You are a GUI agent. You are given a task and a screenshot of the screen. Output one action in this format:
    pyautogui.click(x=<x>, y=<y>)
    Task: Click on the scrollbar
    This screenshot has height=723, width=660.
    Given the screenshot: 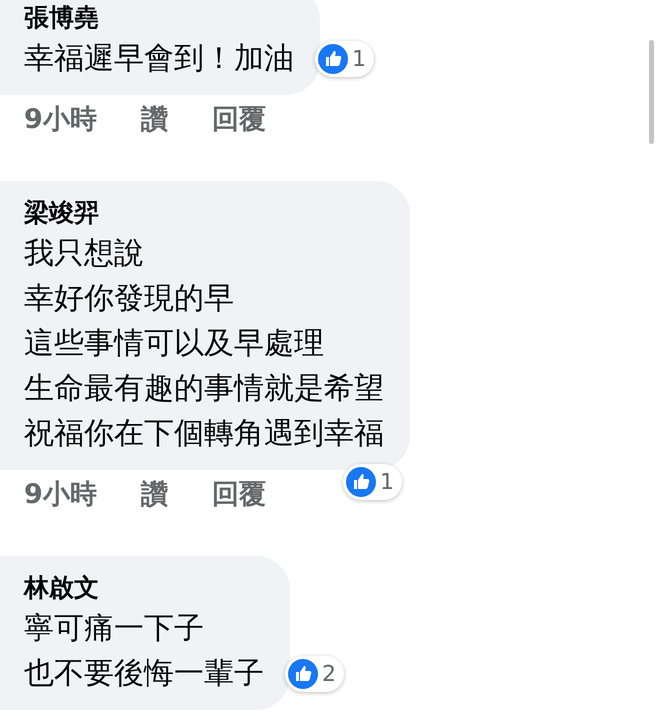 What is the action you would take?
    pyautogui.click(x=651, y=92)
    